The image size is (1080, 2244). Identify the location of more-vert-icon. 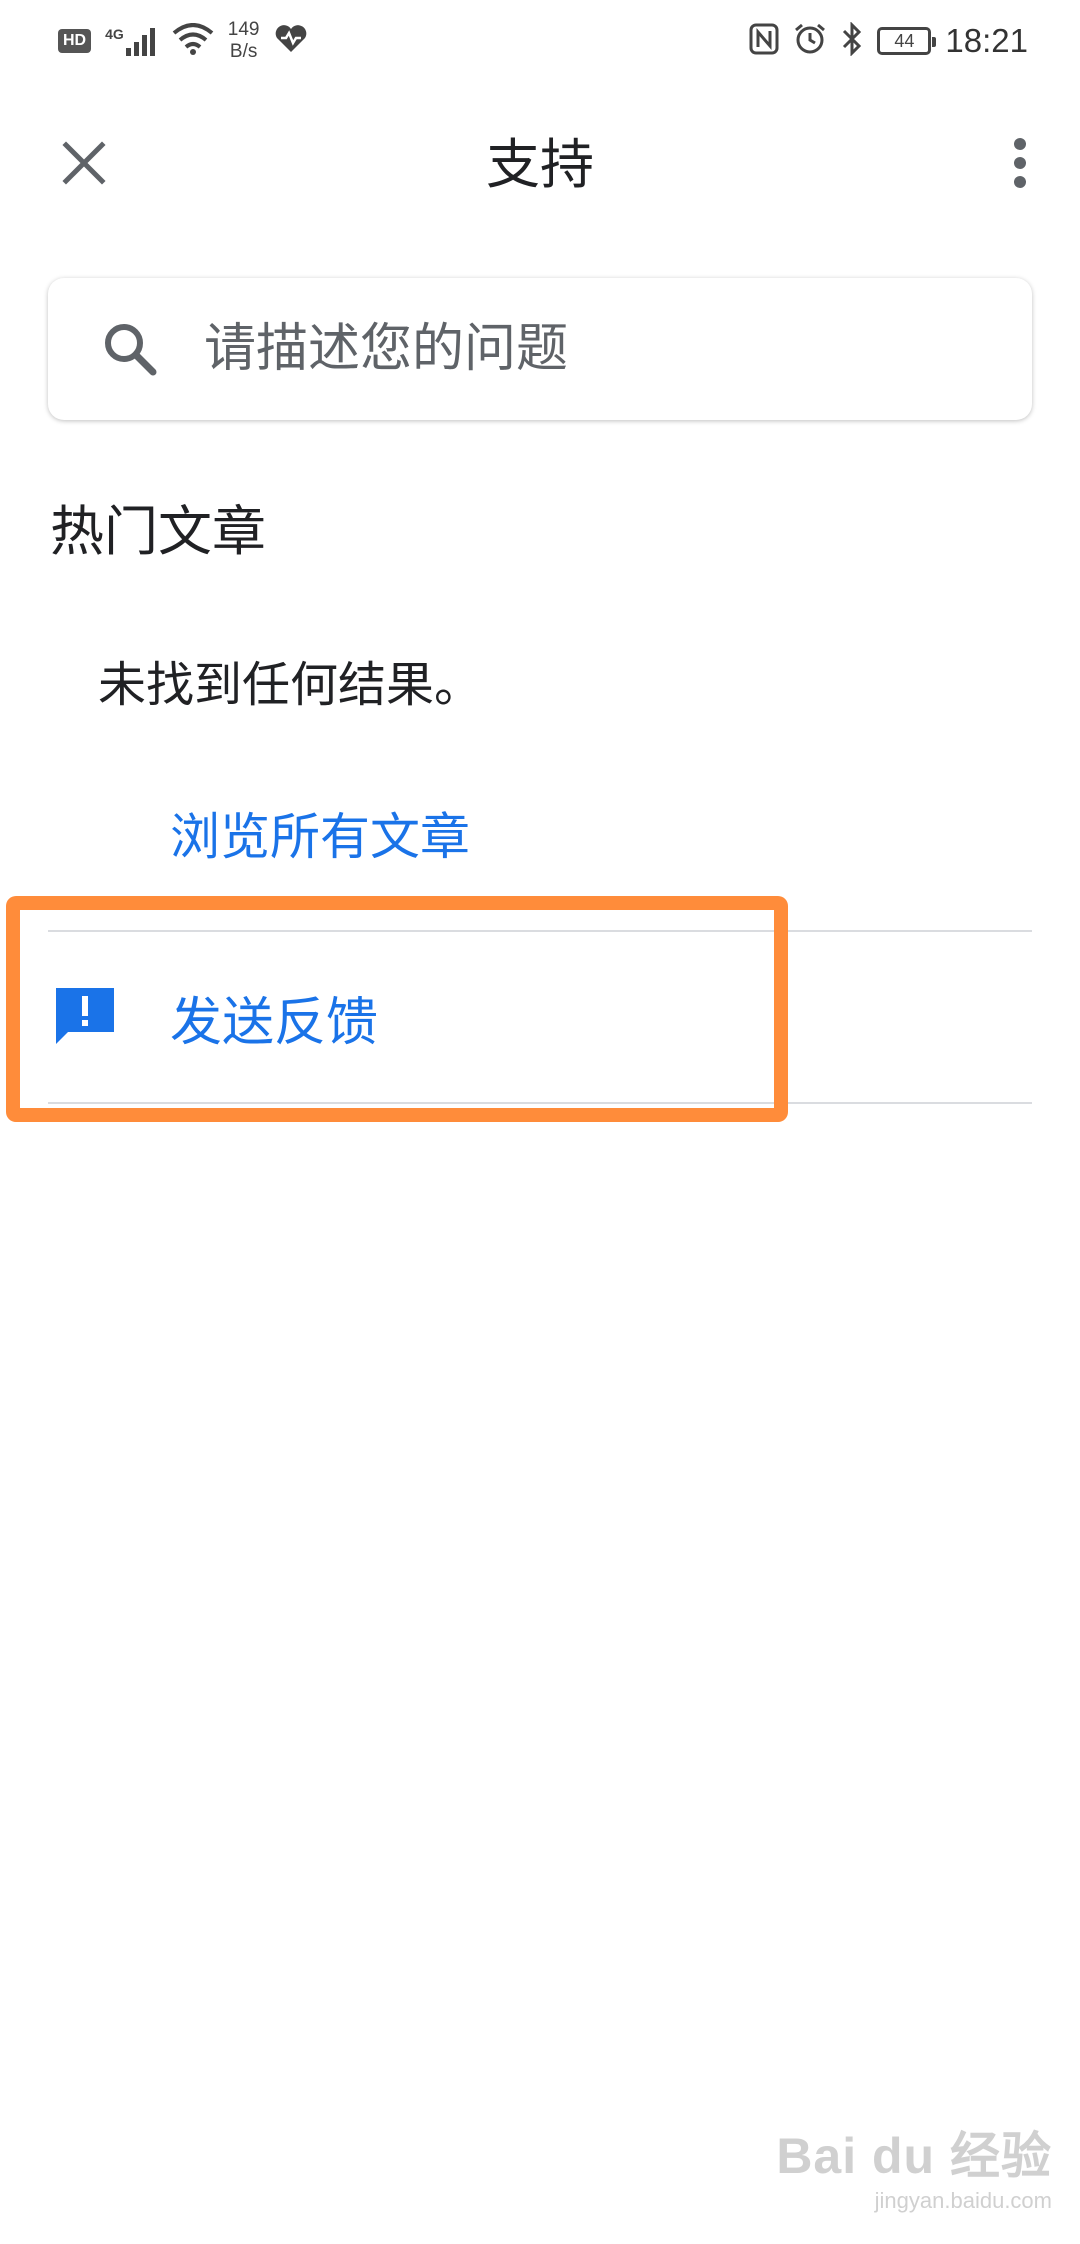
(1020, 165).